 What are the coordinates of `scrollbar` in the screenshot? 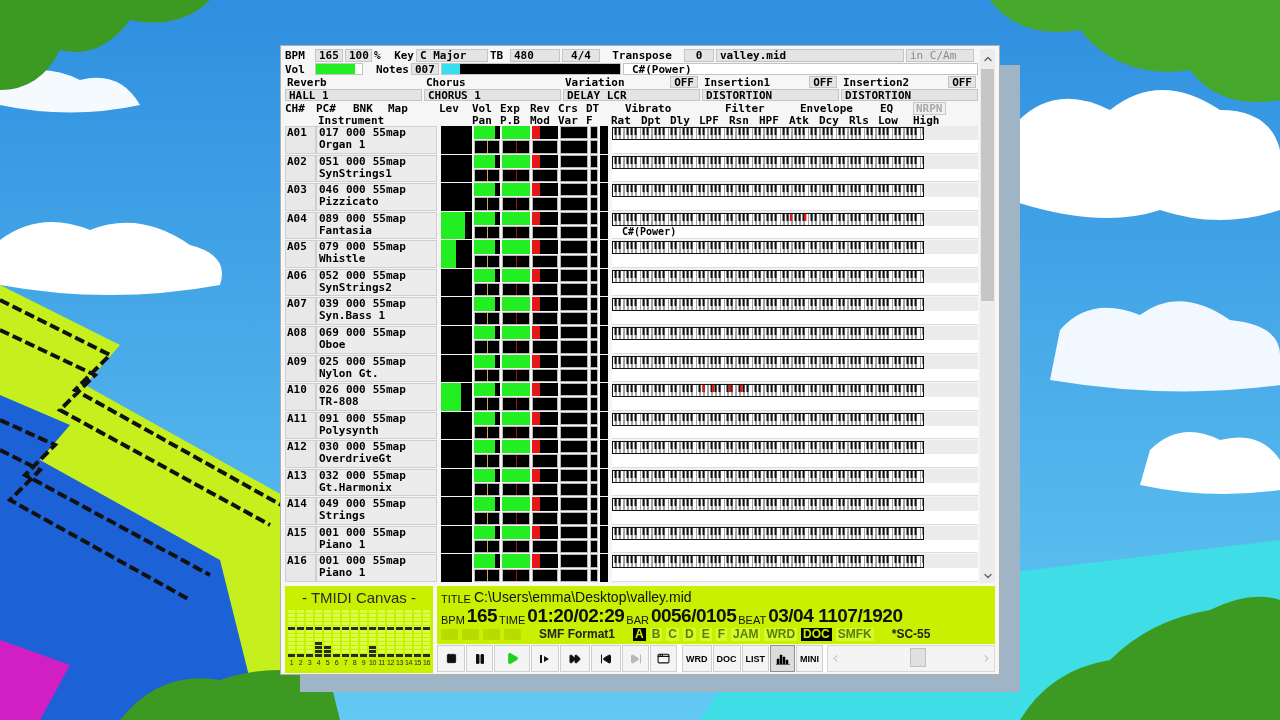 It's located at (987, 316).